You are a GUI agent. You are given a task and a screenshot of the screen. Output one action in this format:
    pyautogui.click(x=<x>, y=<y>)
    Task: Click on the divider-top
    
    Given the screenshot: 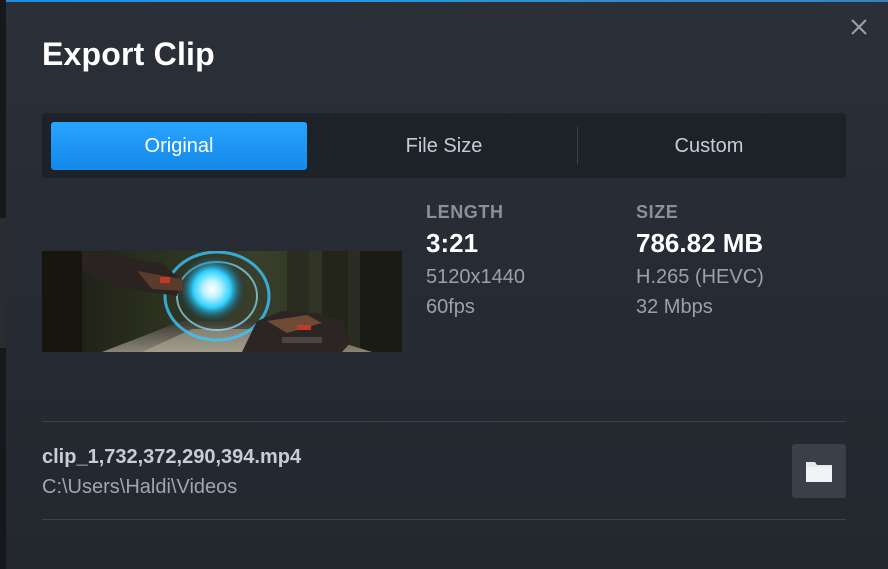 What is the action you would take?
    pyautogui.click(x=444, y=421)
    